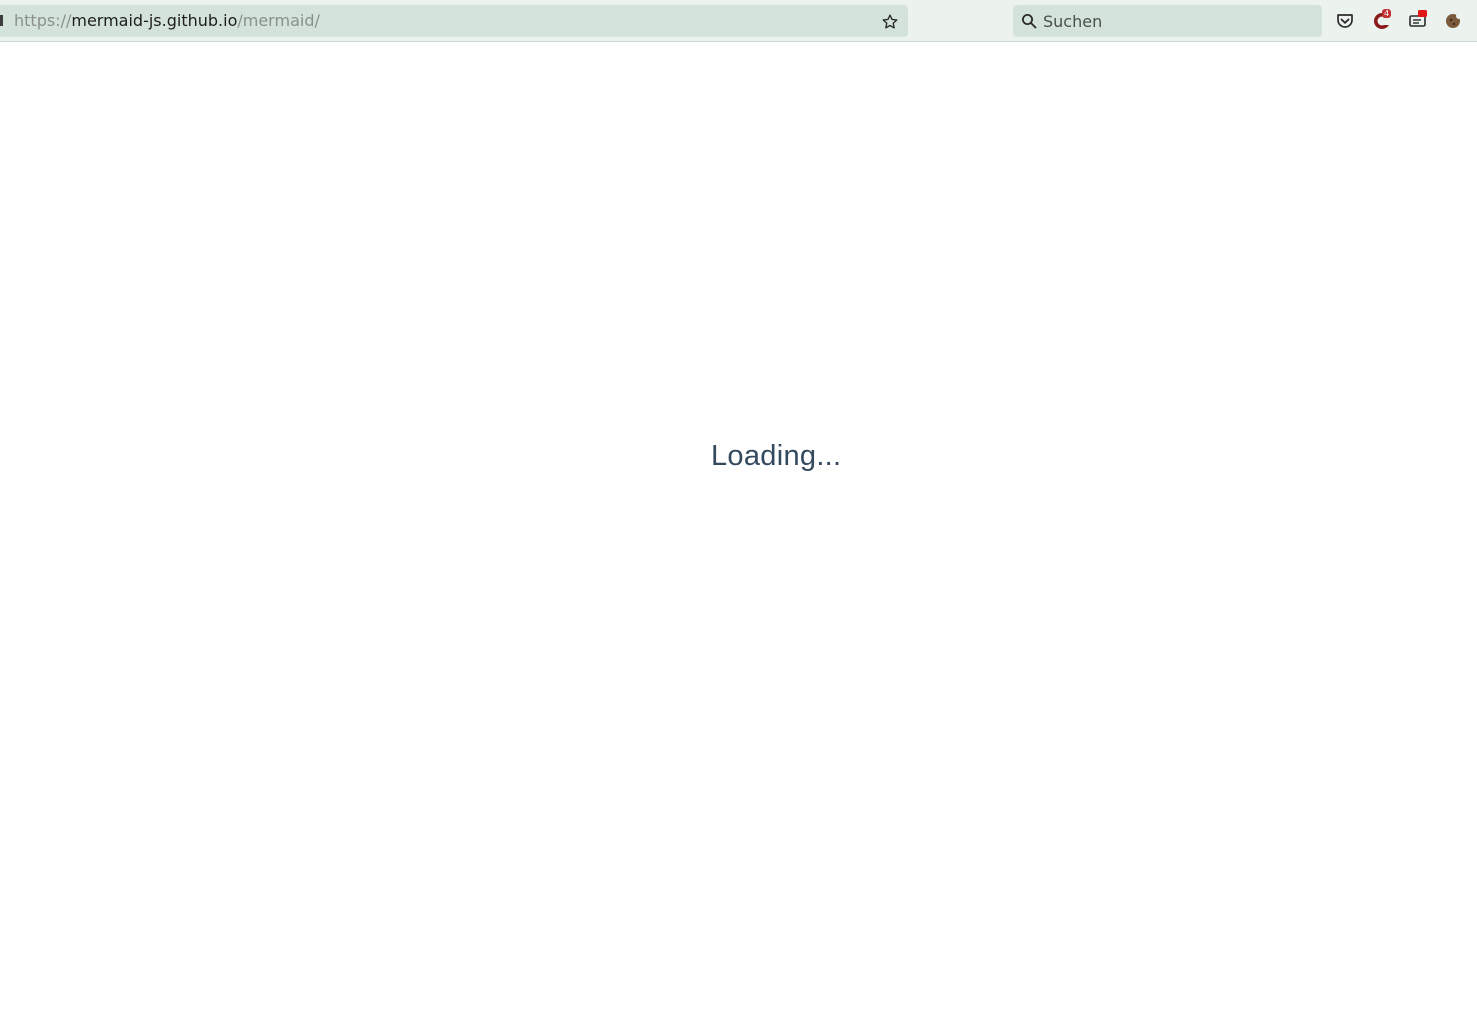  Describe the element at coordinates (890, 22) in the screenshot. I see `bookmark-star-icon` at that location.